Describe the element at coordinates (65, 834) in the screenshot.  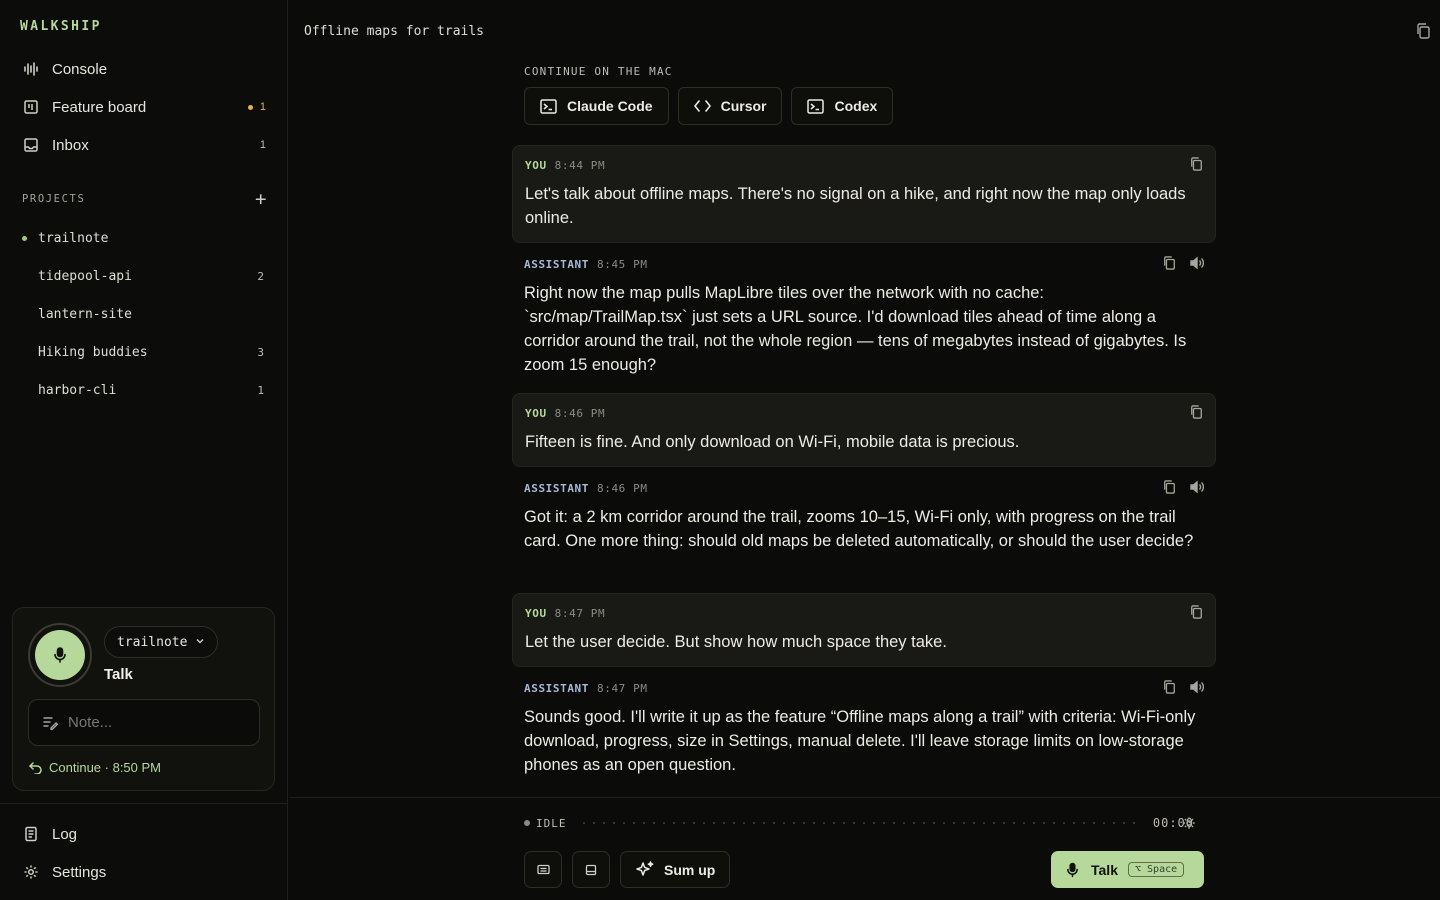
I see `nav-log-label: Log` at that location.